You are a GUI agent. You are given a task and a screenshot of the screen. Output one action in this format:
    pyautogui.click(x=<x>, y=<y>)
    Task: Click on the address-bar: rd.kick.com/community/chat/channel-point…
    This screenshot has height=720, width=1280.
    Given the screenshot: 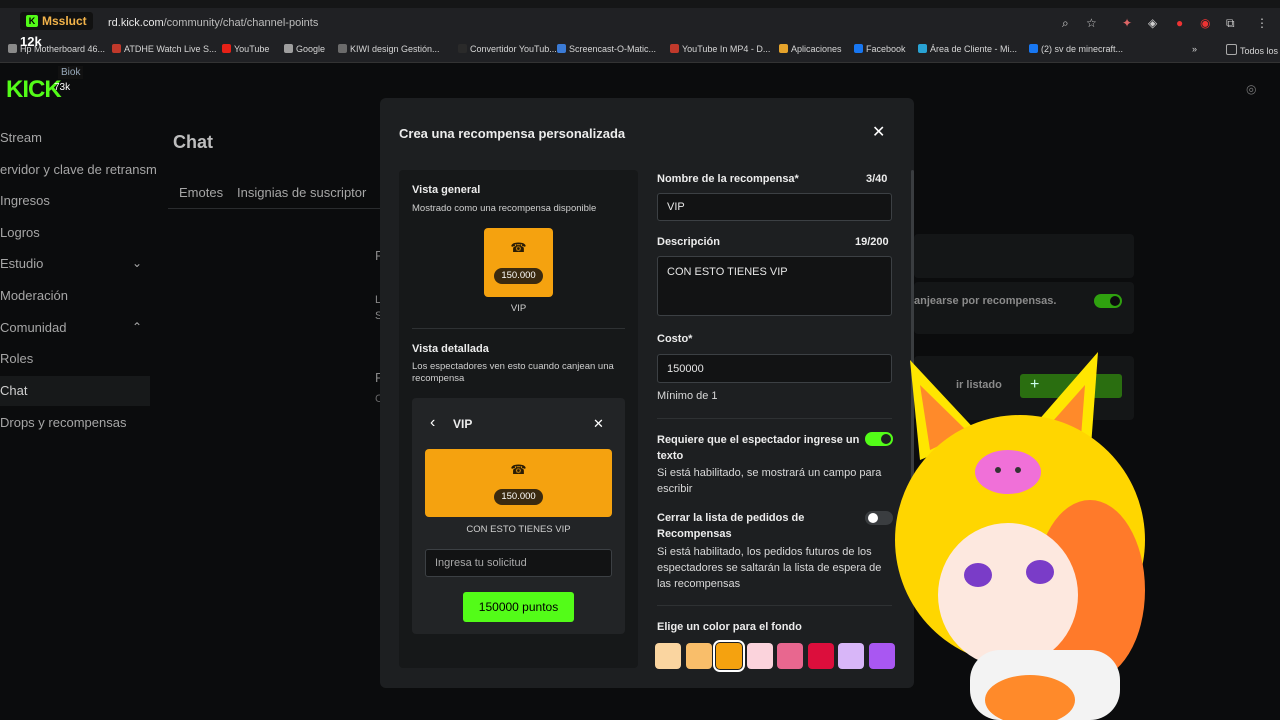 What is the action you would take?
    pyautogui.click(x=213, y=23)
    